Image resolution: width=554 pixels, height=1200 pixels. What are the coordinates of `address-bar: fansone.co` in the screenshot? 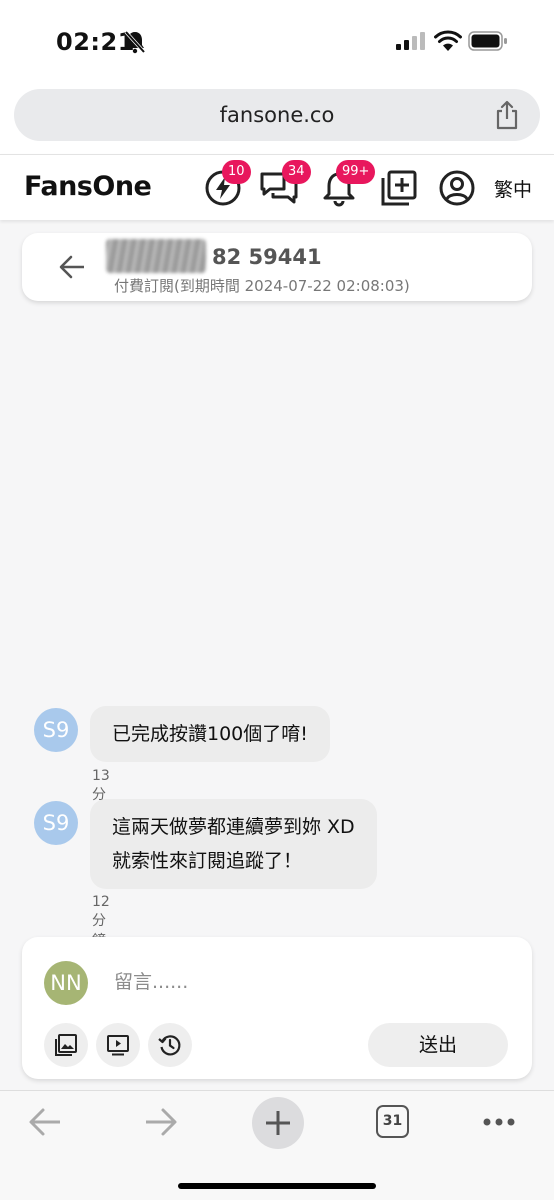 It's located at (277, 115).